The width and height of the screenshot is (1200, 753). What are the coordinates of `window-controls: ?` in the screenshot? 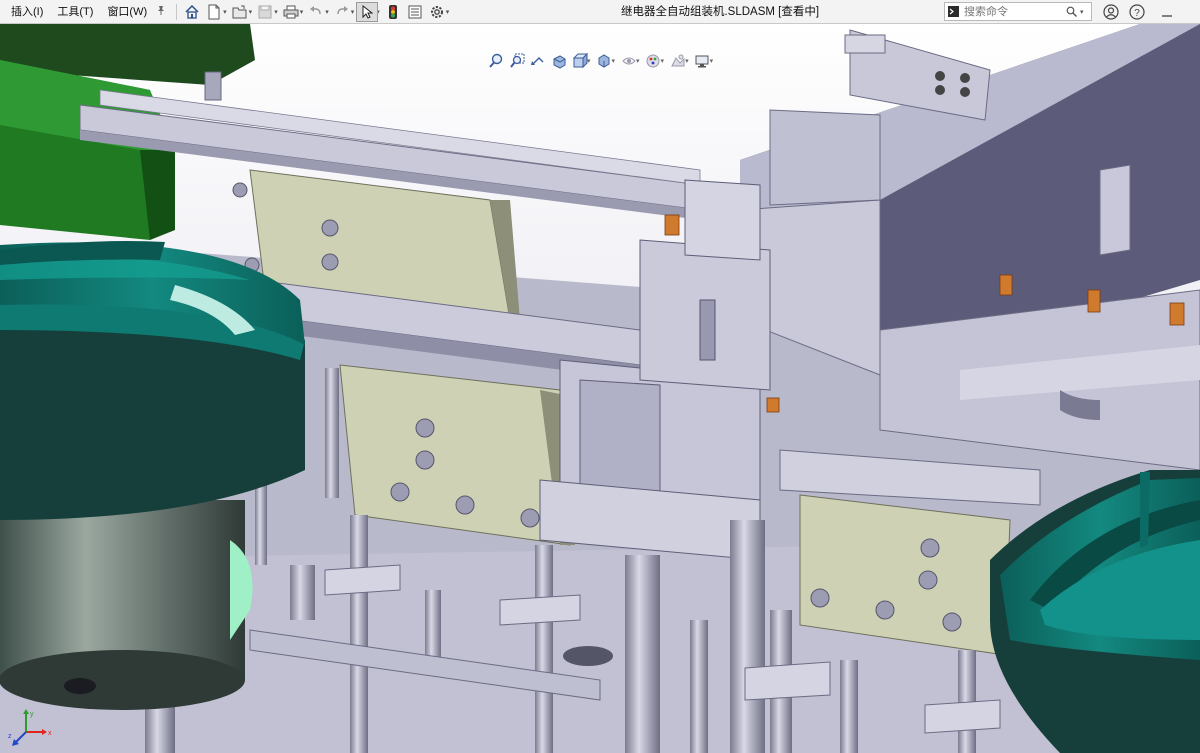 It's located at (1141, 12).